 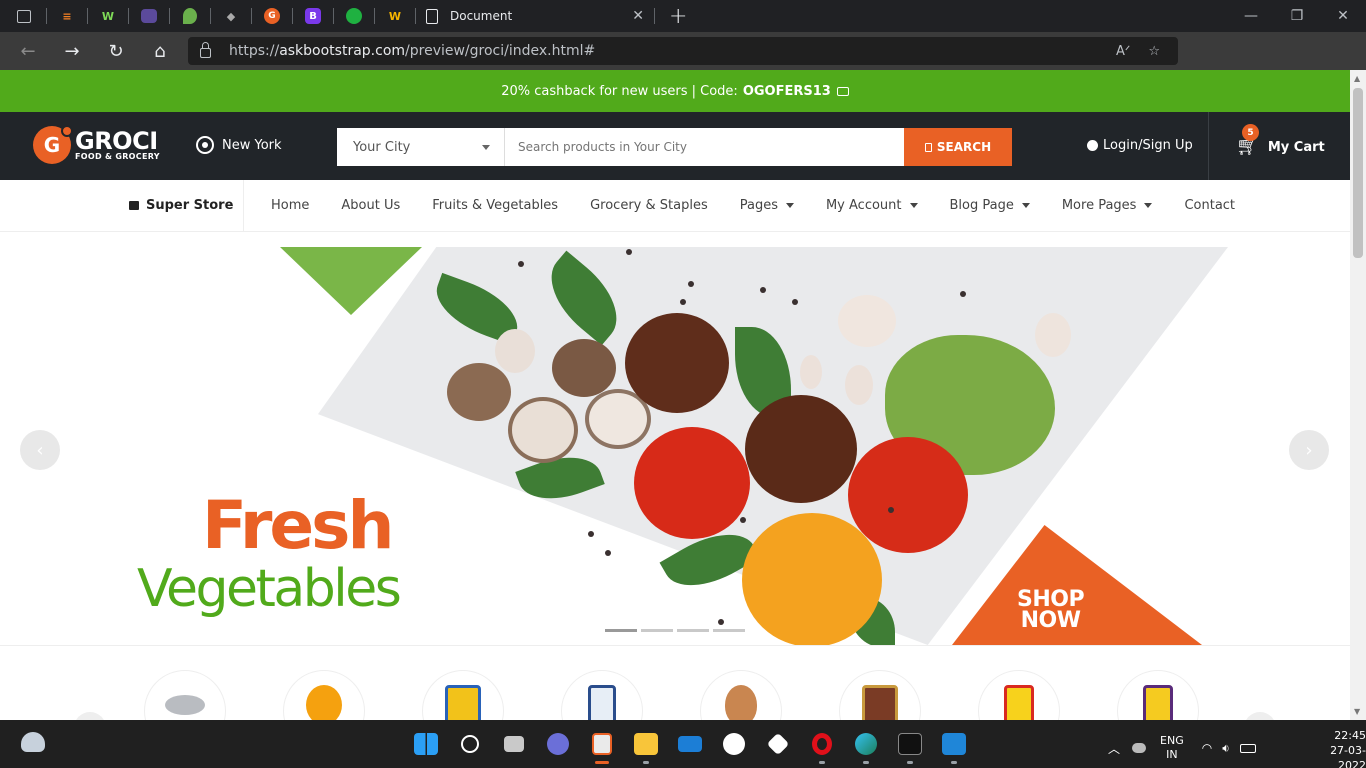 I want to click on url-host: askbootstrap.com, so click(x=342, y=51).